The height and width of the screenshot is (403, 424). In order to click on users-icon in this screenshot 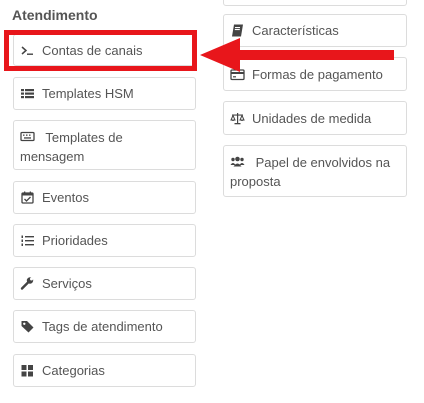, I will do `click(237, 161)`.